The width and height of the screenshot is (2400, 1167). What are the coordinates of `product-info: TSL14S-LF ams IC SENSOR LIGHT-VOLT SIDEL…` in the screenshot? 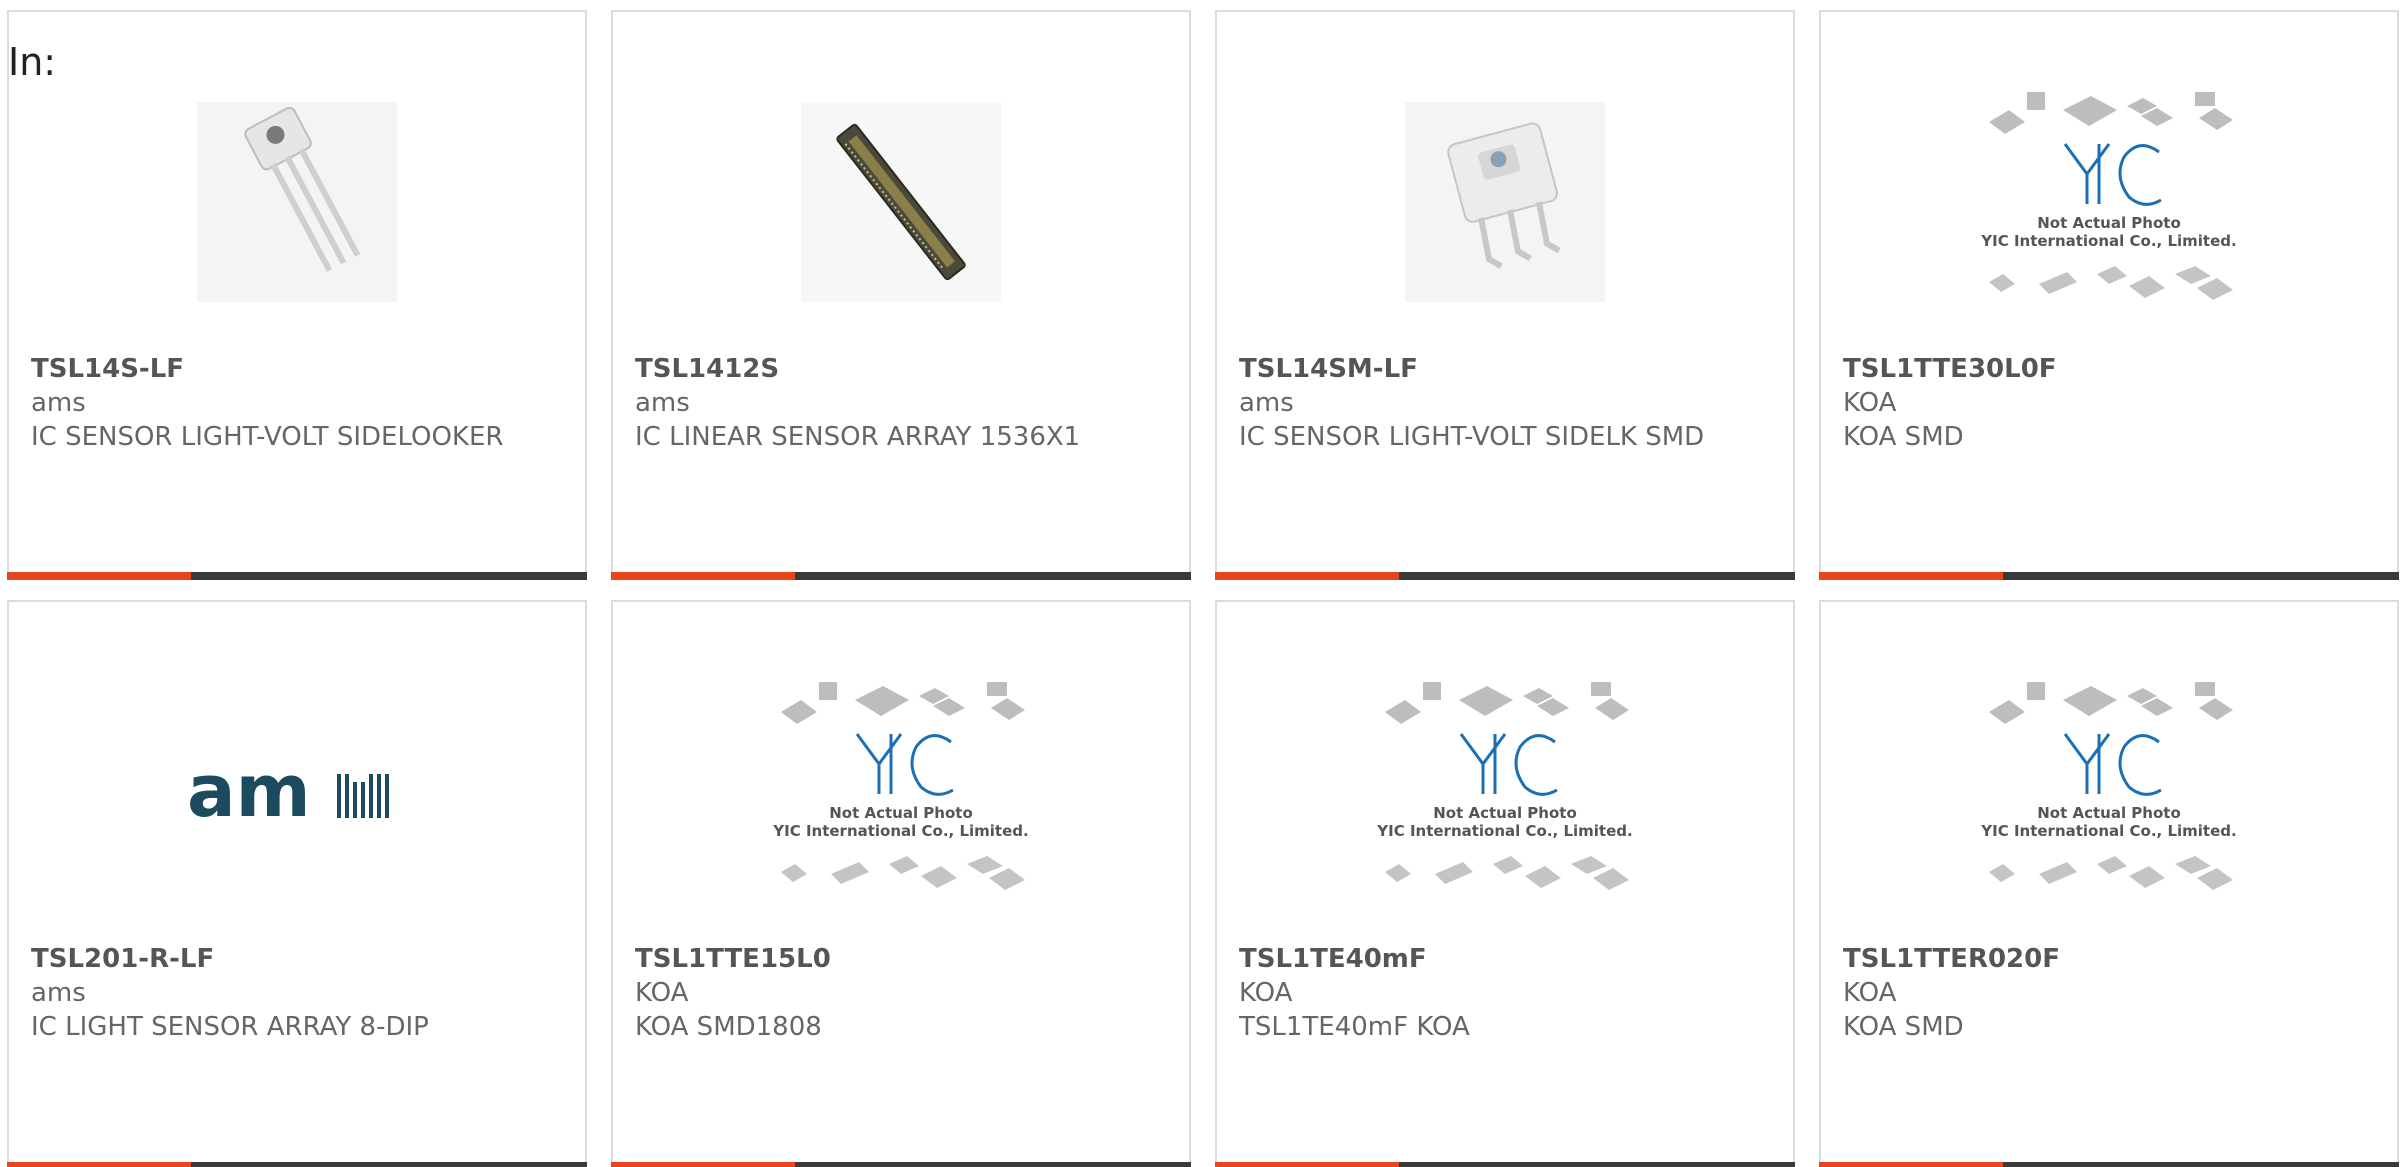 It's located at (298, 403).